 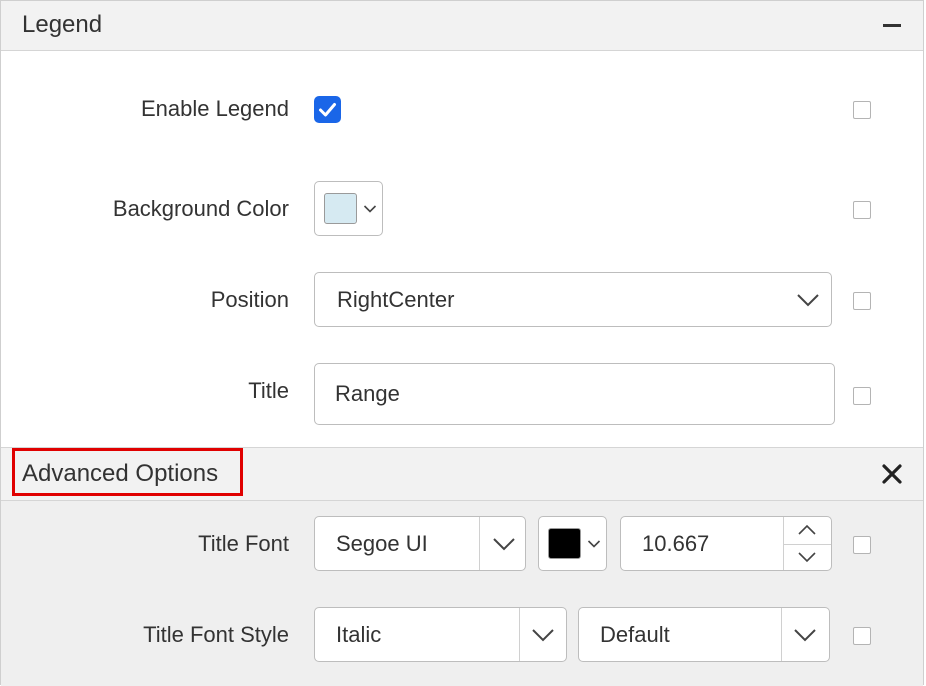 What do you see at coordinates (892, 474) in the screenshot?
I see `close-icon` at bounding box center [892, 474].